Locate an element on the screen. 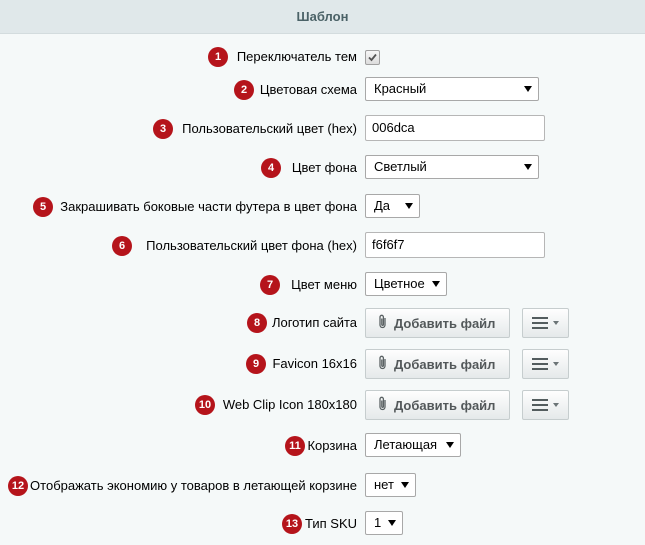 The height and width of the screenshot is (545, 645). row-background-color: 4 Цвет фона Светлый is located at coordinates (322, 168).